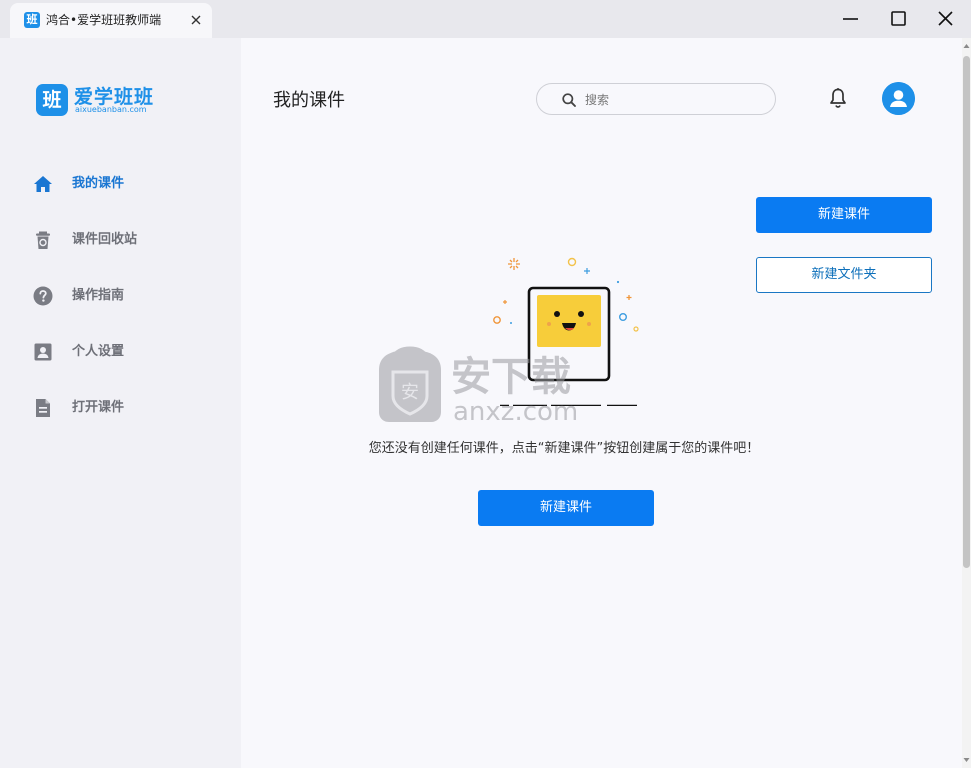  I want to click on avatar, so click(898, 98).